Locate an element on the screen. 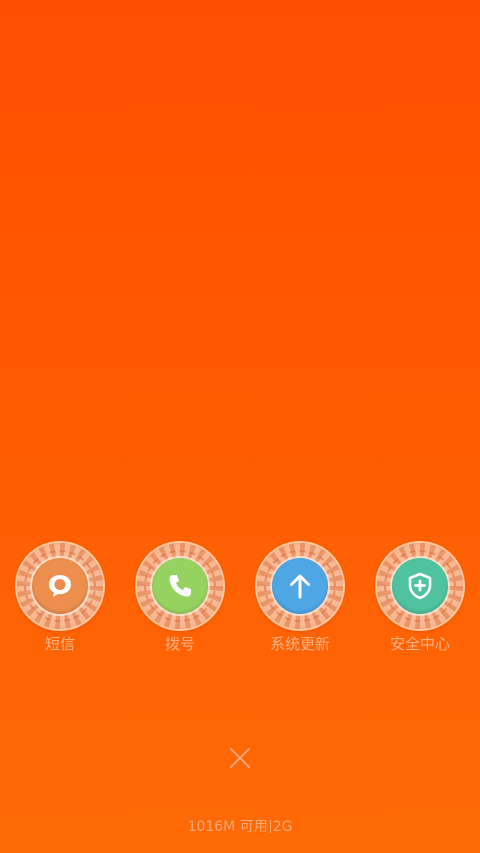 The image size is (480, 853). close-icon is located at coordinates (240, 758).